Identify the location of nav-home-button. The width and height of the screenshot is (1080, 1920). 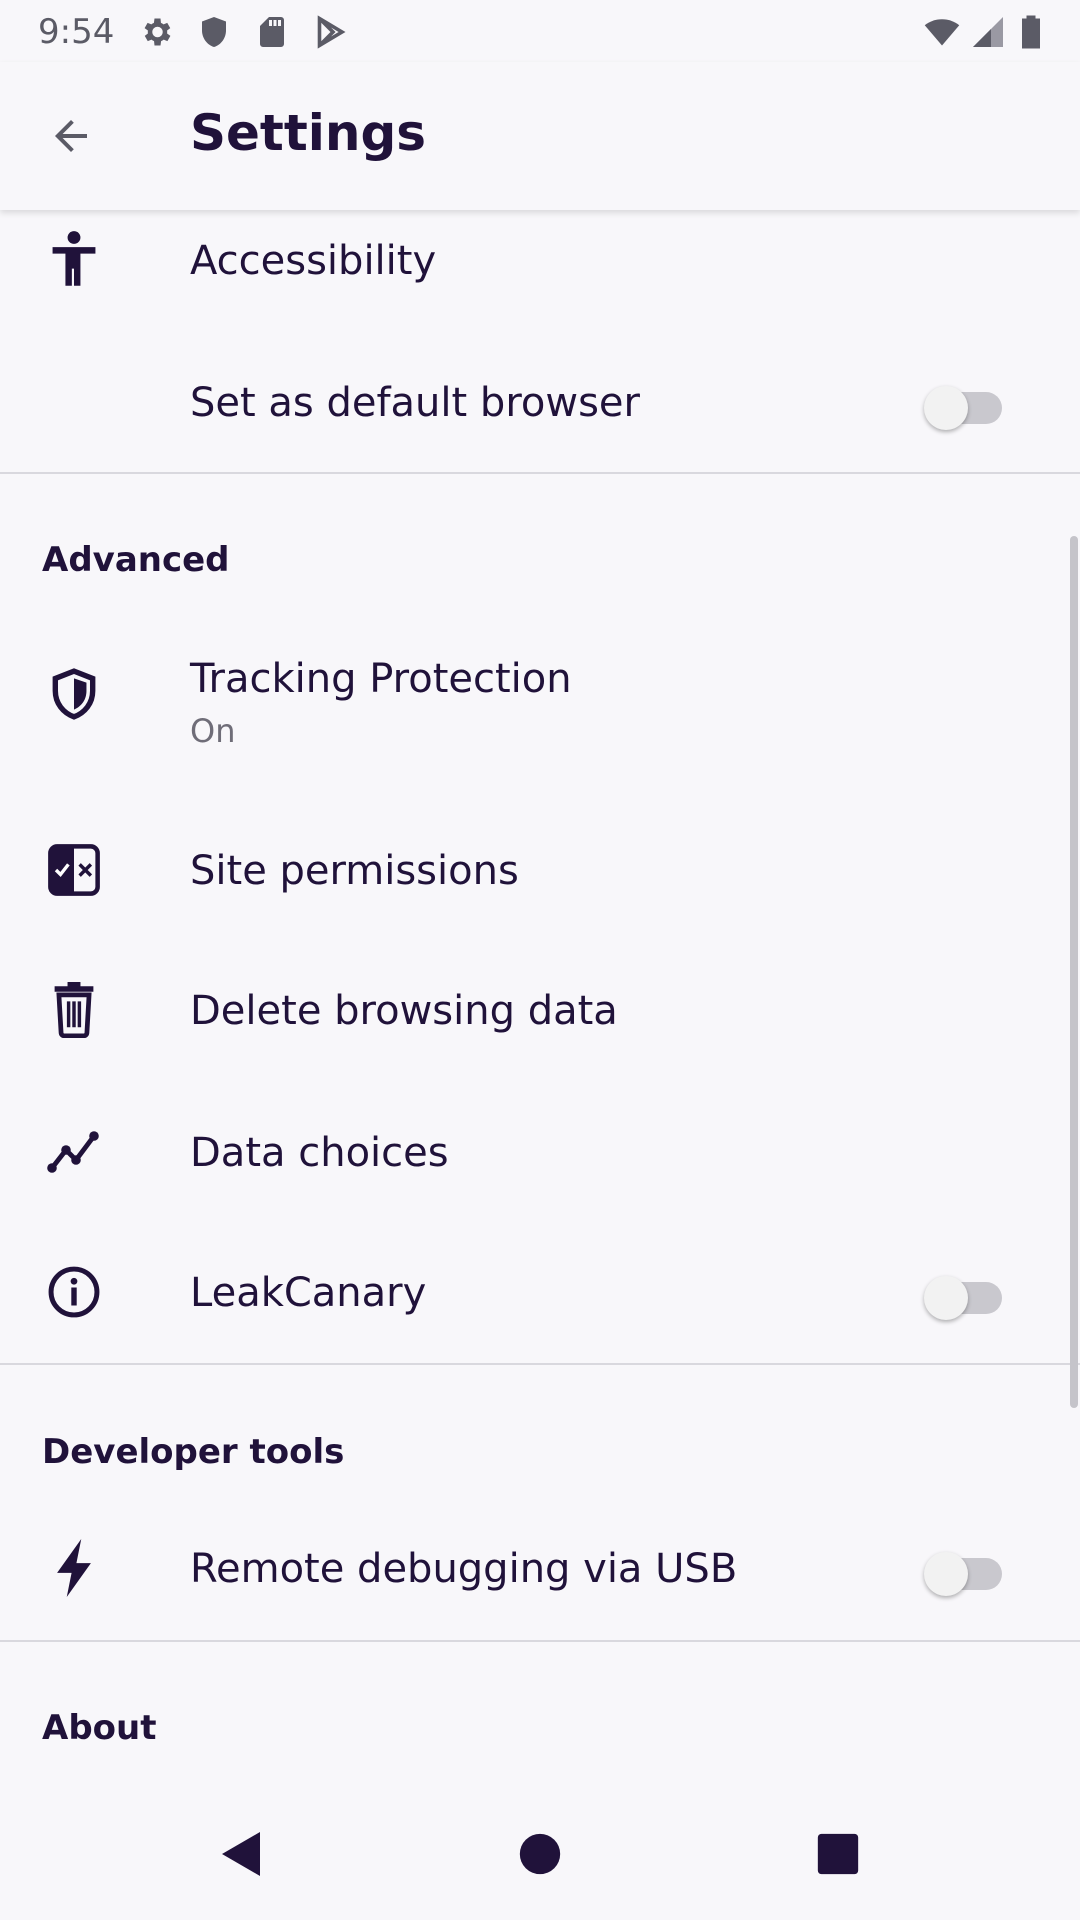
(540, 1854).